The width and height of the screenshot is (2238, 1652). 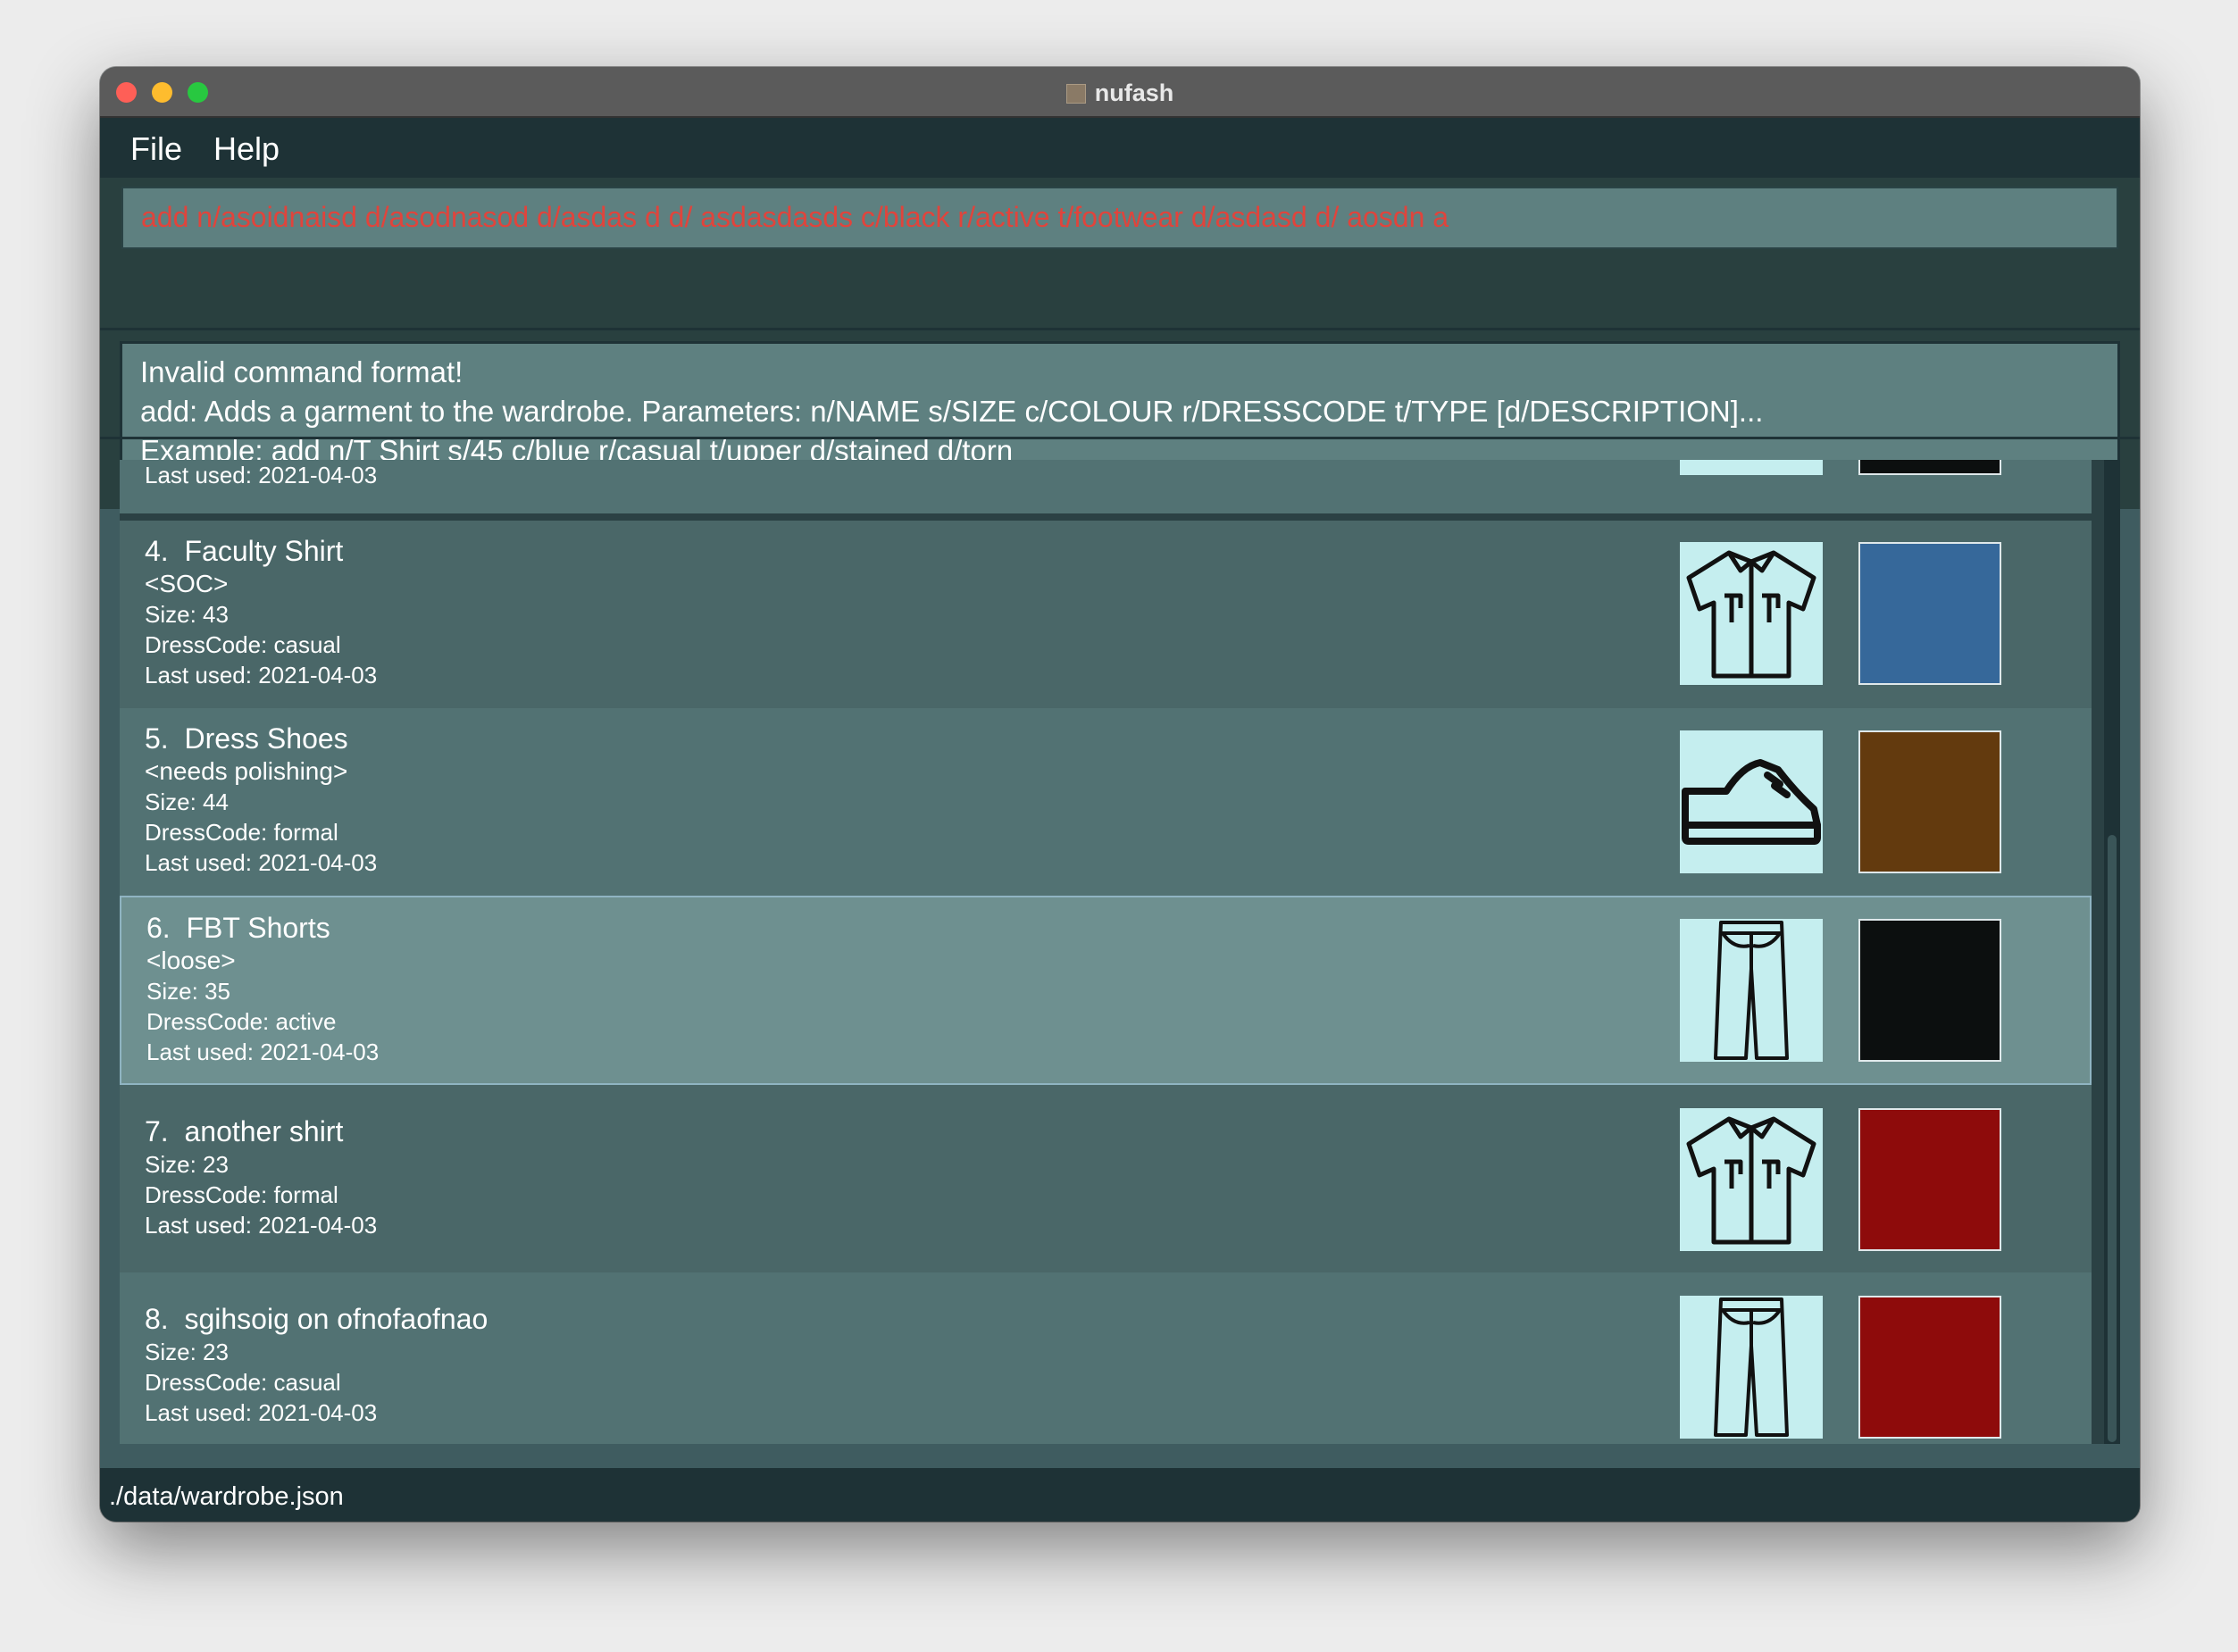 I want to click on garment-dresscode: DressCode: active, so click(x=241, y=1021).